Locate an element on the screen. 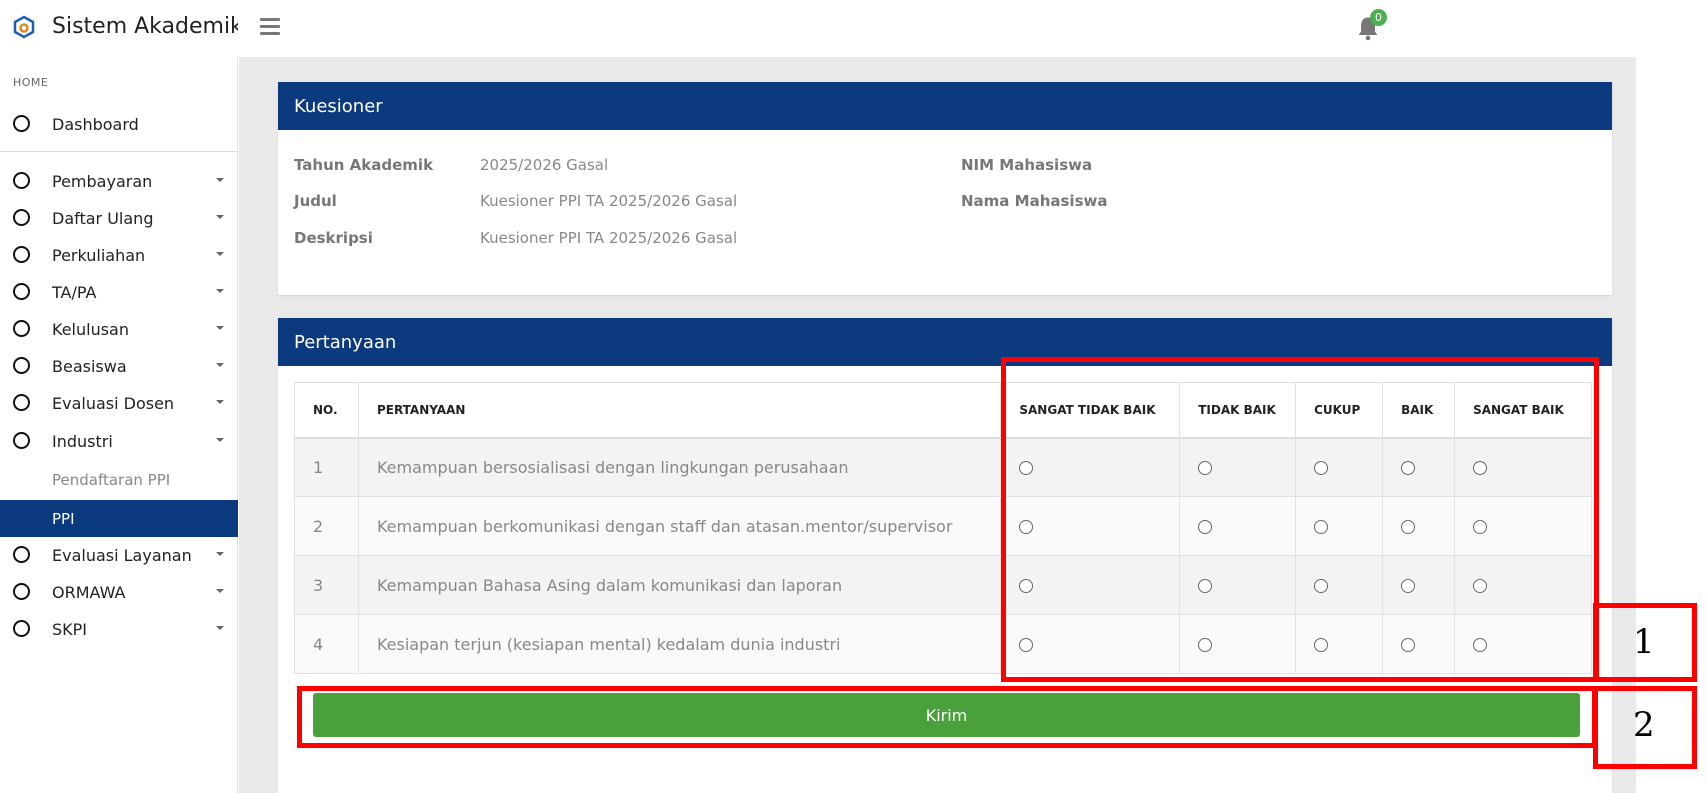 The image size is (1707, 793). sidebar-item-daftar-ulang: Daftar Ulang is located at coordinates (119, 217).